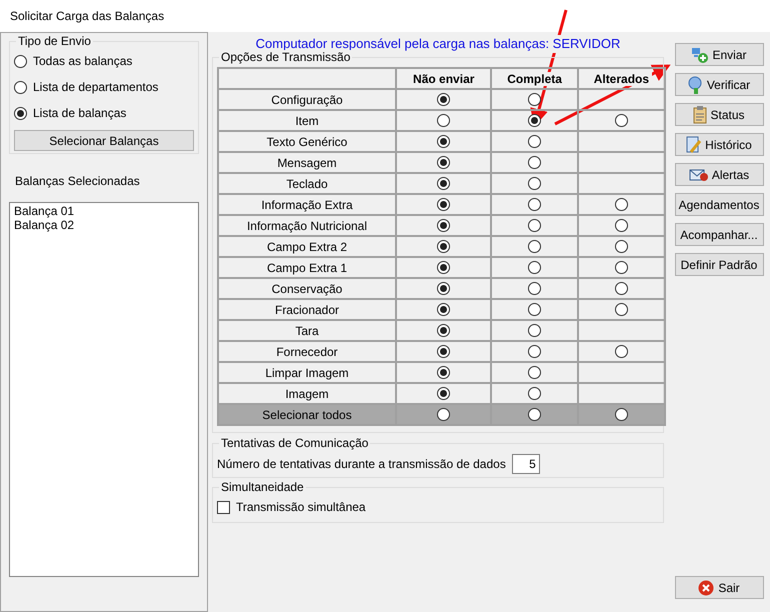 This screenshot has height=612, width=770. What do you see at coordinates (104, 225) in the screenshot?
I see `list-item: Balança 02` at bounding box center [104, 225].